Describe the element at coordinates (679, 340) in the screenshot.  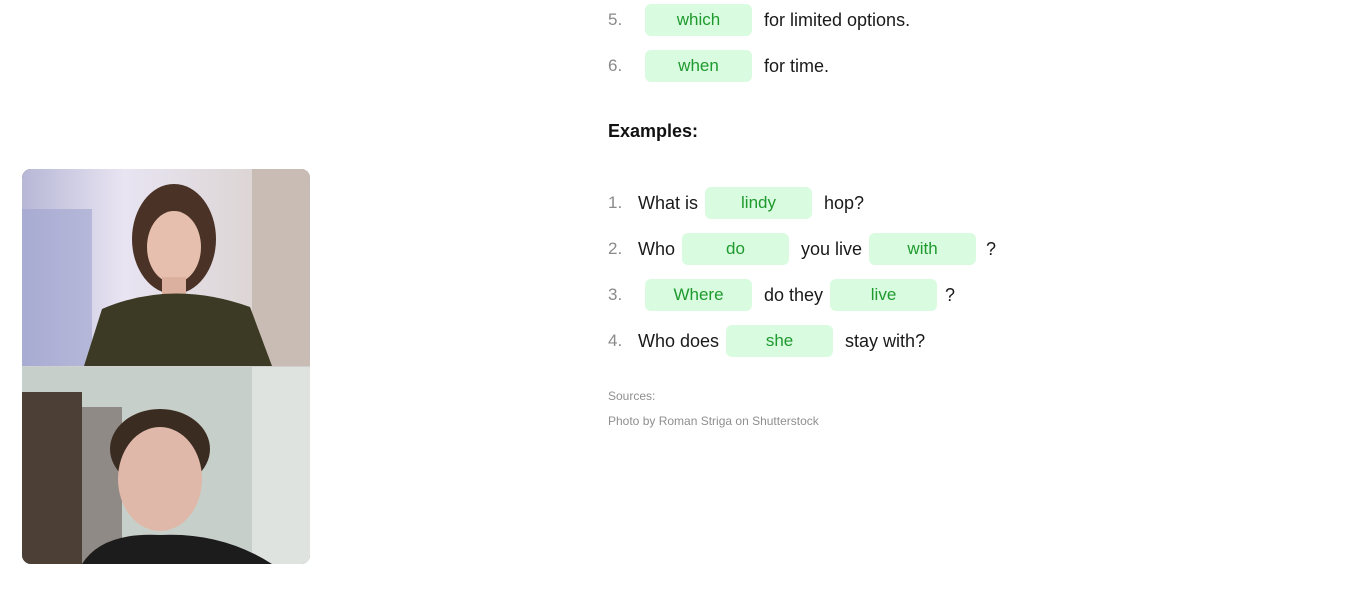
I see `example-text: Who does` at that location.